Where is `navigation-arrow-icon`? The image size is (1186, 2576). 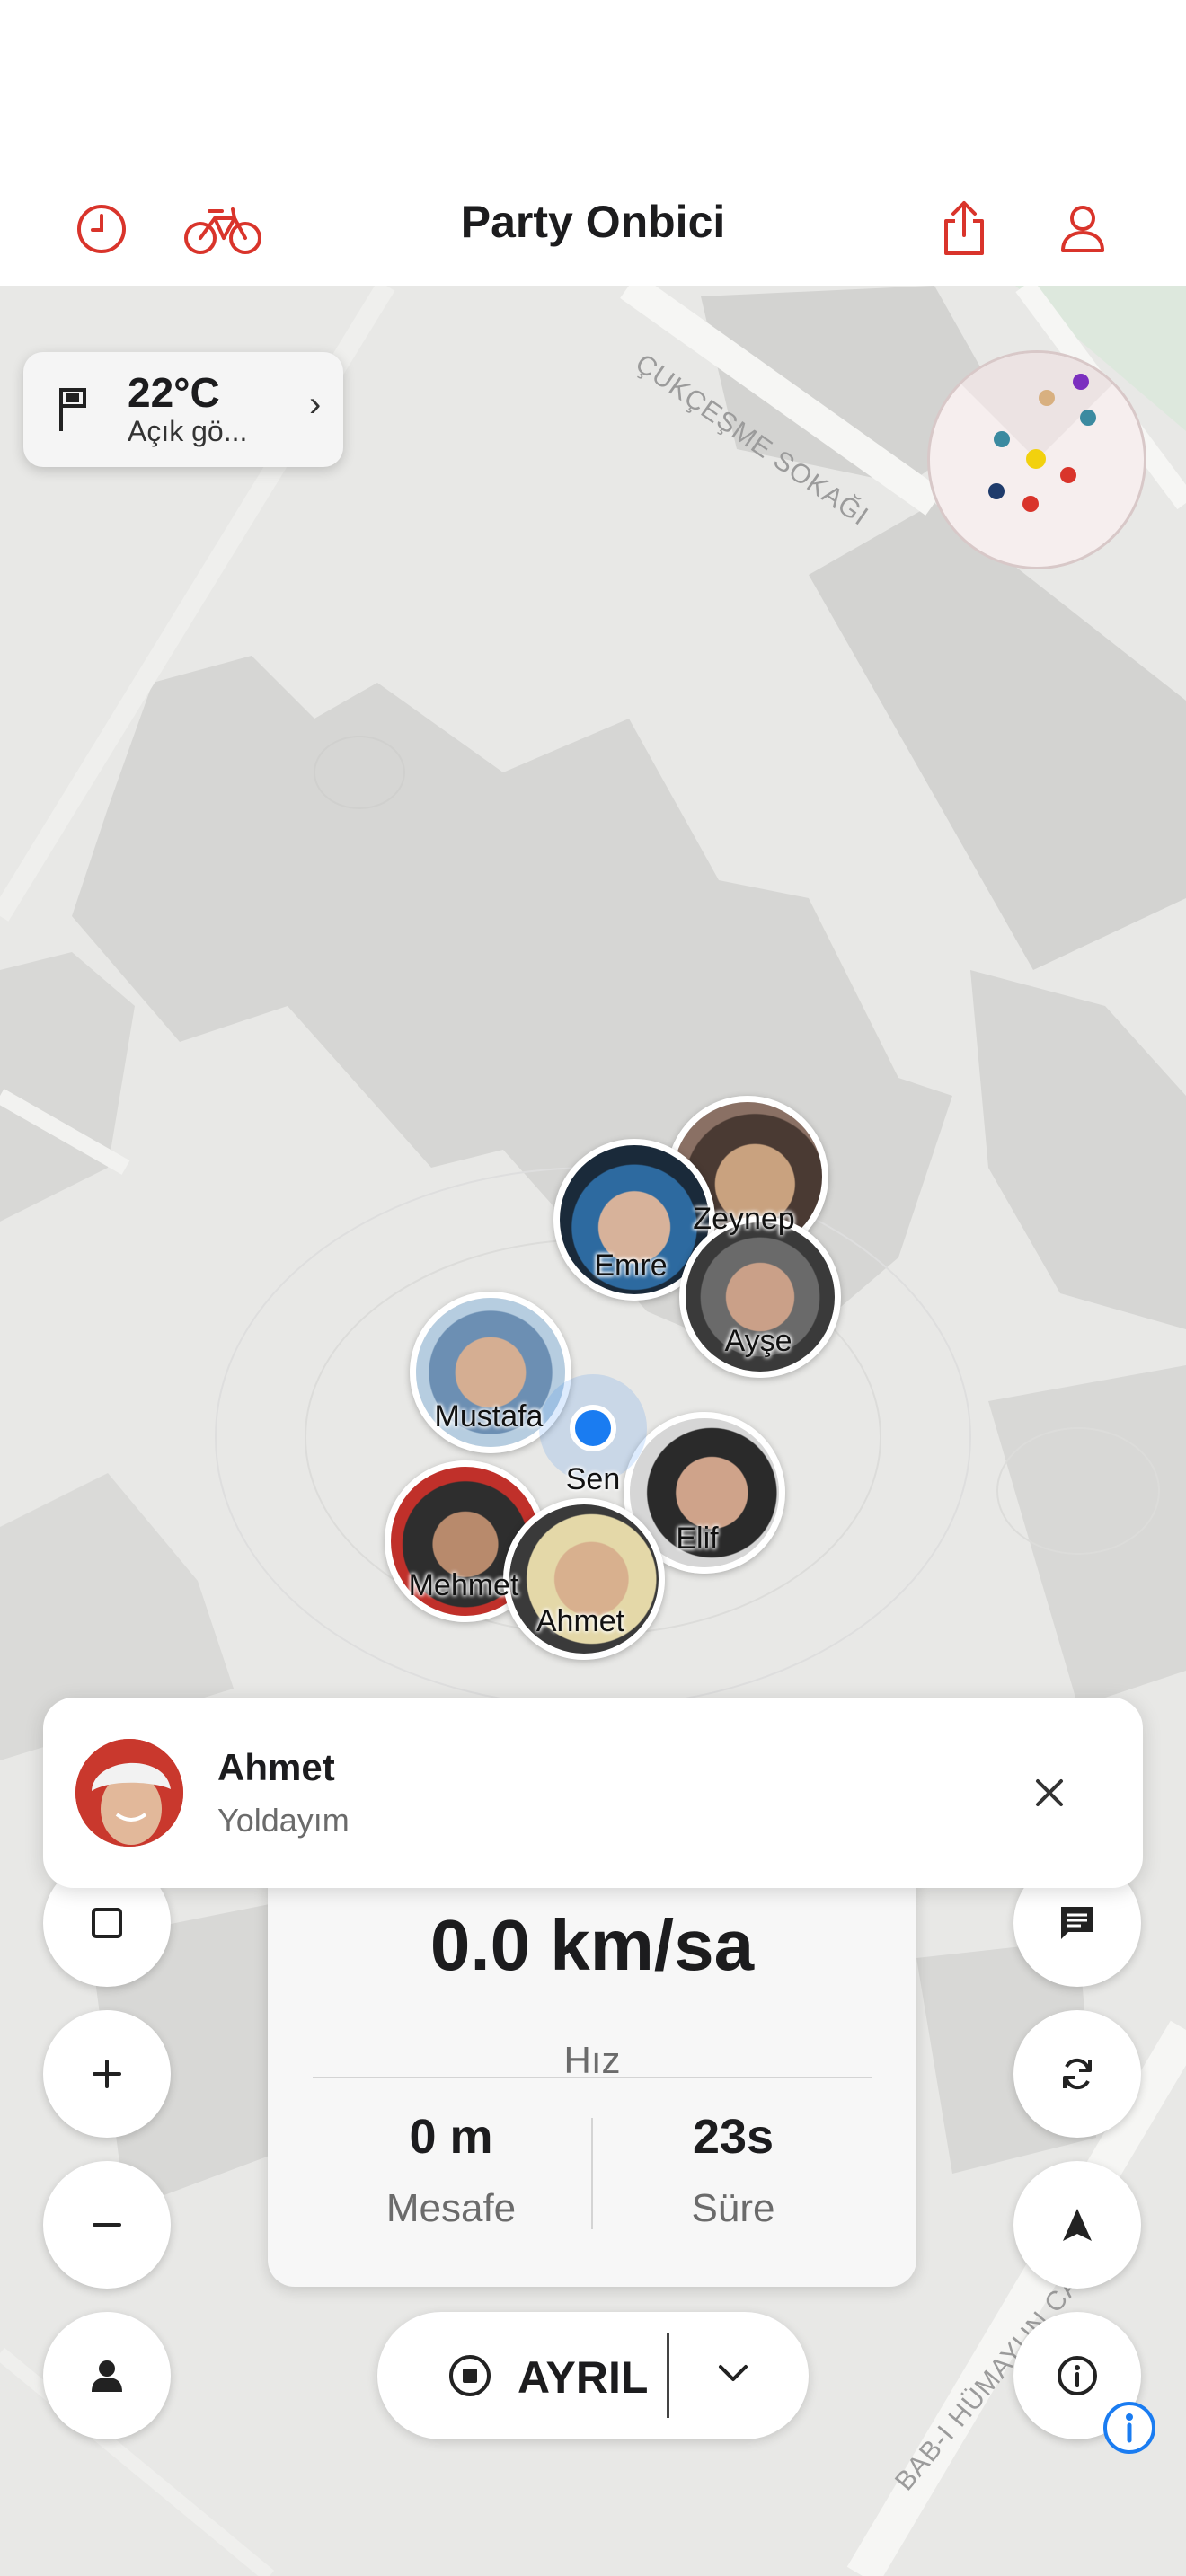 navigation-arrow-icon is located at coordinates (1077, 2225).